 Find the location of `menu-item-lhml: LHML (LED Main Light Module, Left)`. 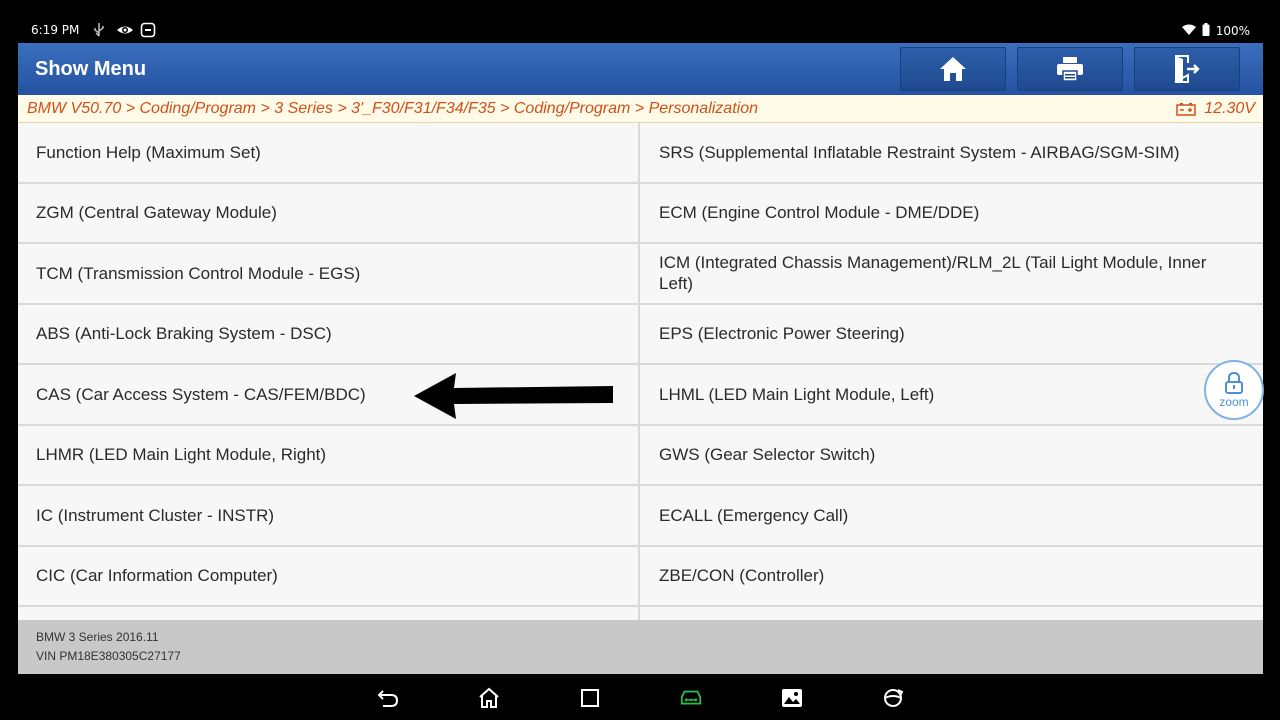

menu-item-lhml: LHML (LED Main Light Module, Left) is located at coordinates (951, 394).